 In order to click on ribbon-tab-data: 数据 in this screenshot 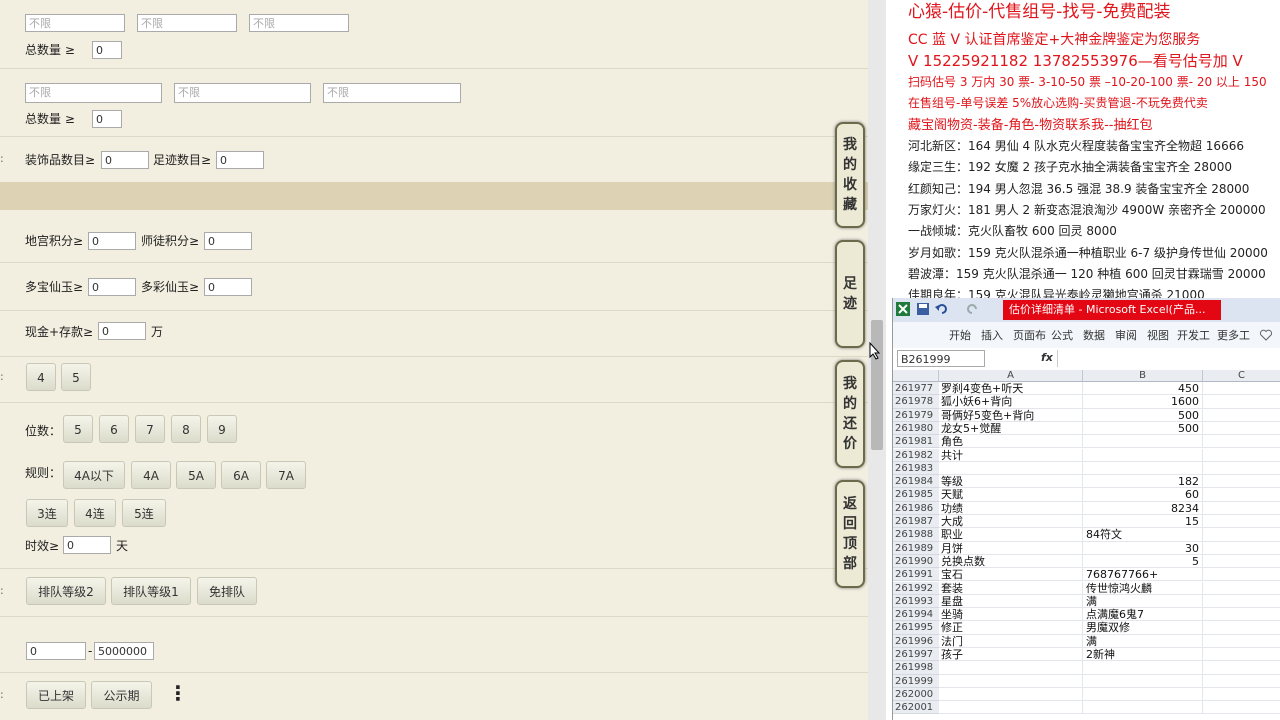, I will do `click(1094, 335)`.